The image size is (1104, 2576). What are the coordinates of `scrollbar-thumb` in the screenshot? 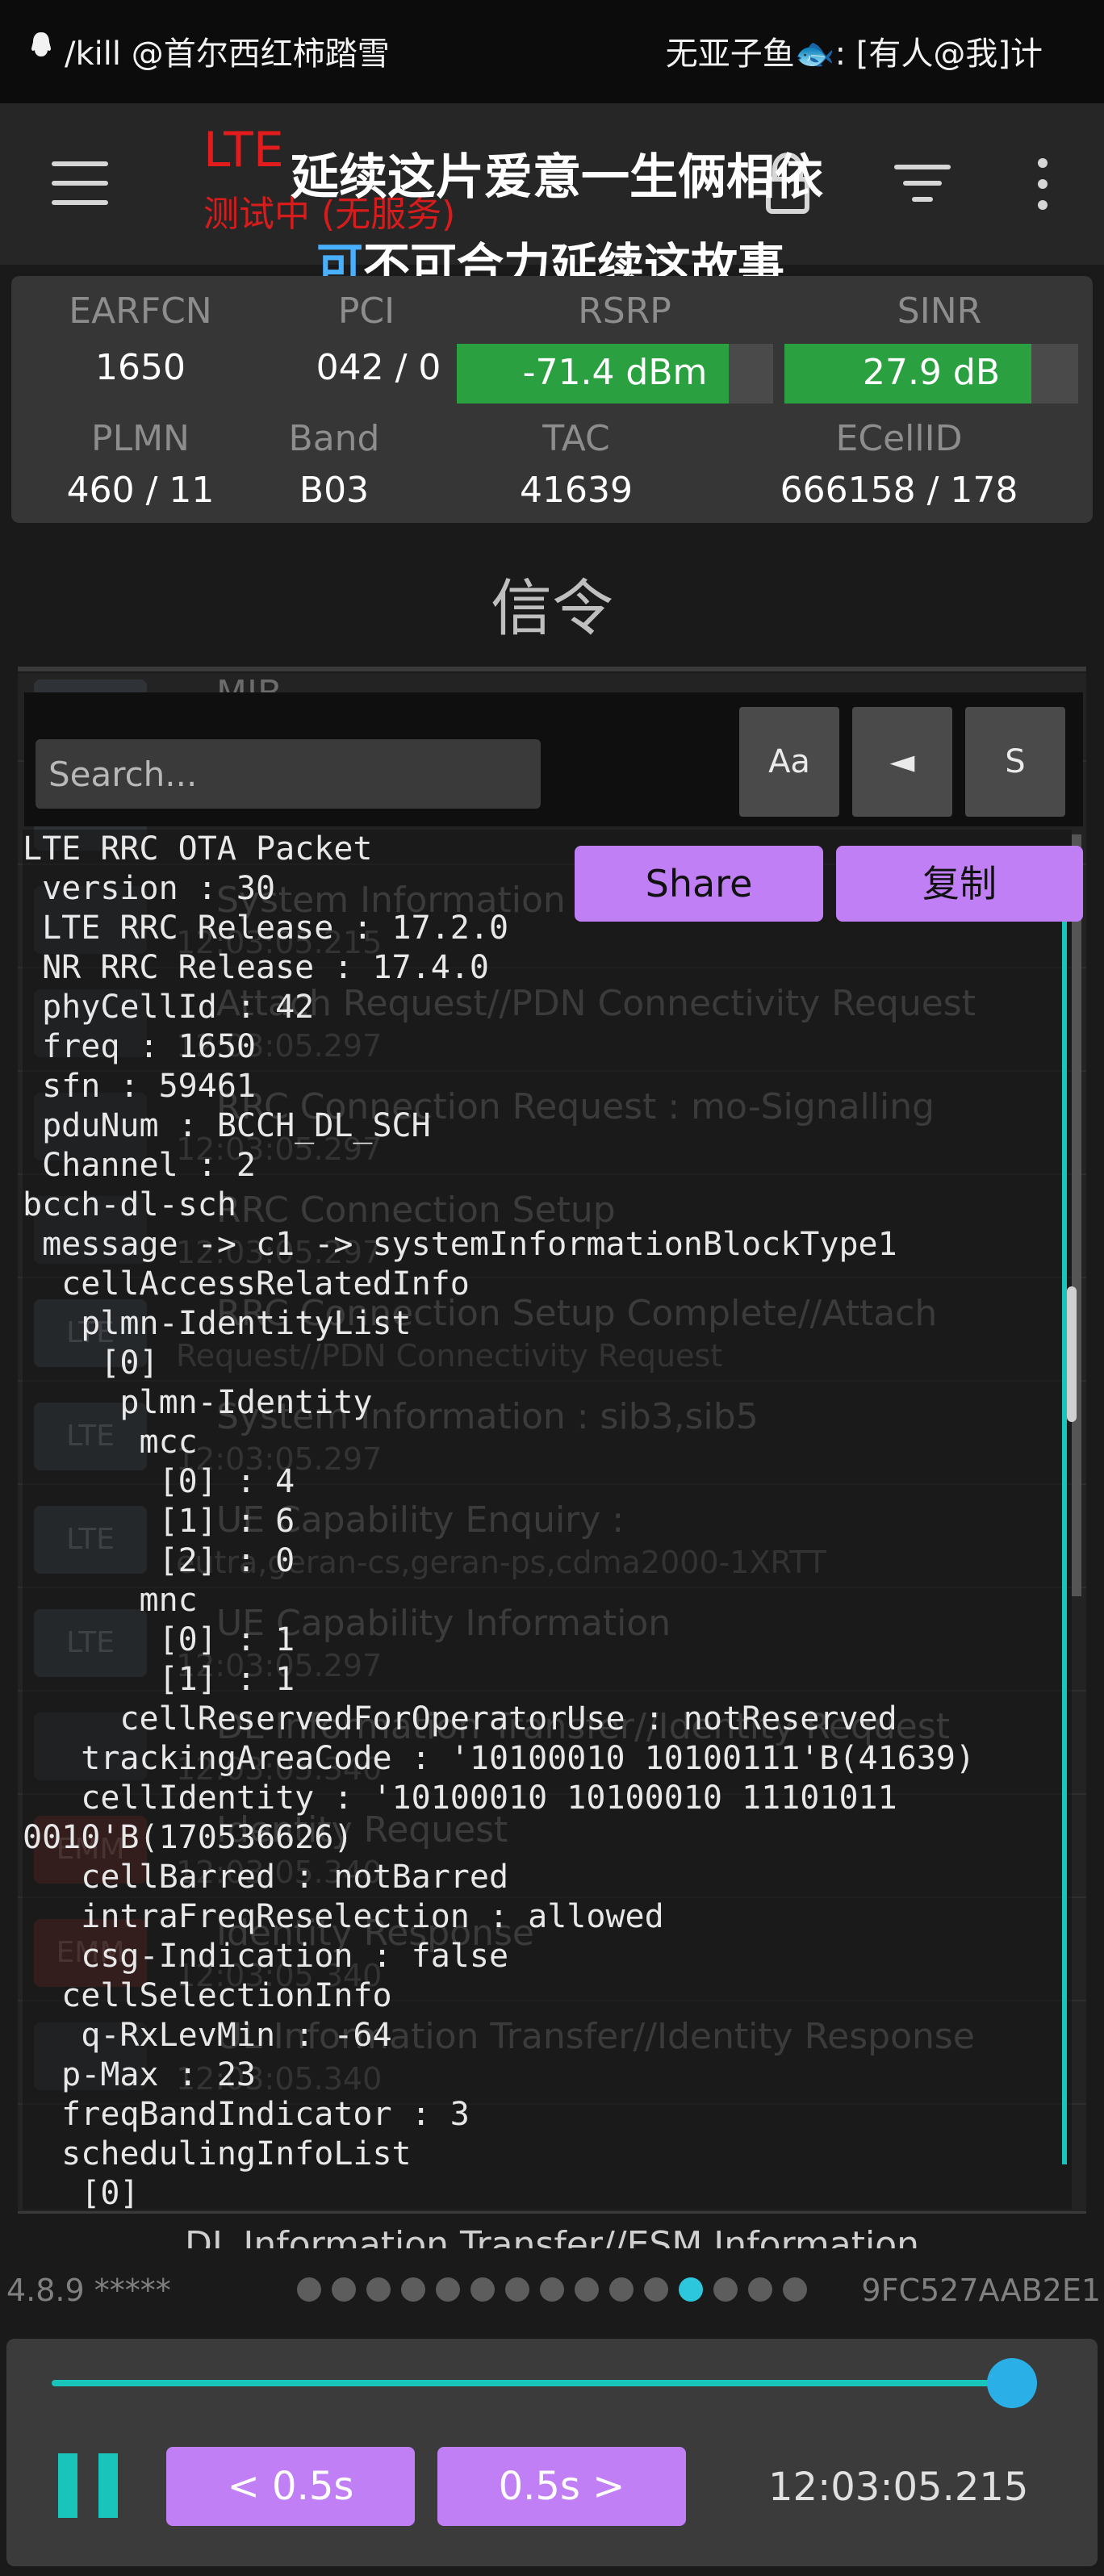 It's located at (1072, 1354).